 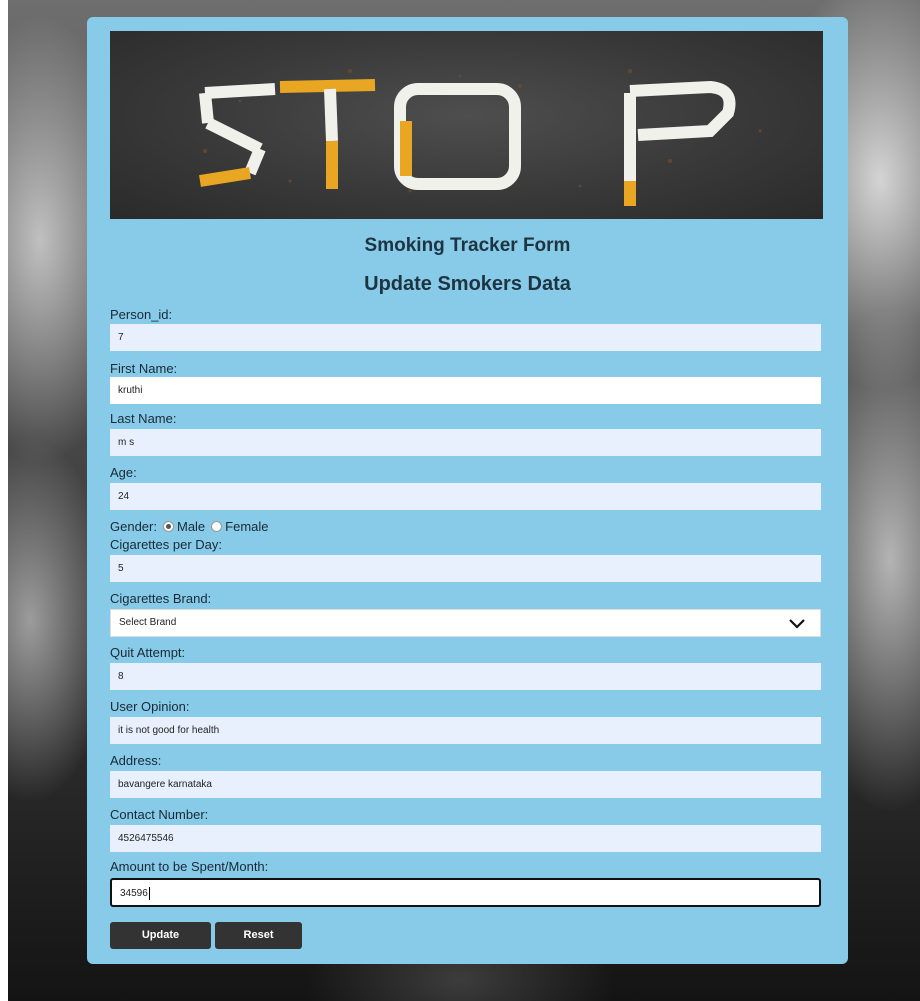 I want to click on age-input: 24, so click(x=465, y=496).